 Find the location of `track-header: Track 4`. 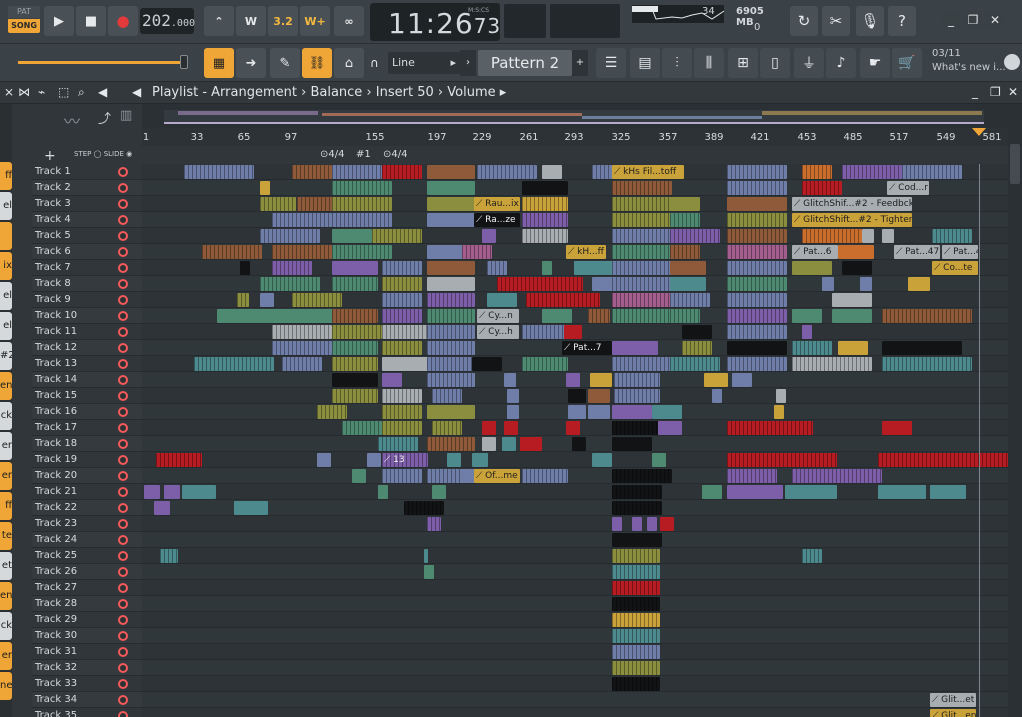

track-header: Track 4 is located at coordinates (87, 220).